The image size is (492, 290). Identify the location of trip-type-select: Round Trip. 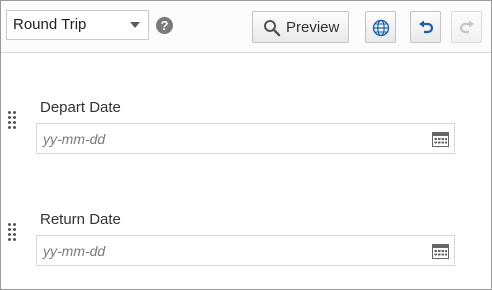
(77, 25).